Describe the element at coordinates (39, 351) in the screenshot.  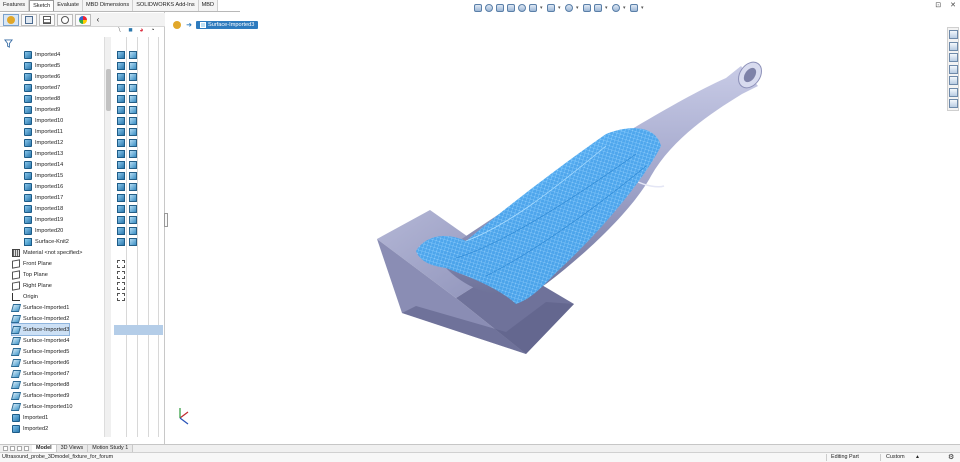
I see `tree-item-surface-imported5: Surface-Imported5` at that location.